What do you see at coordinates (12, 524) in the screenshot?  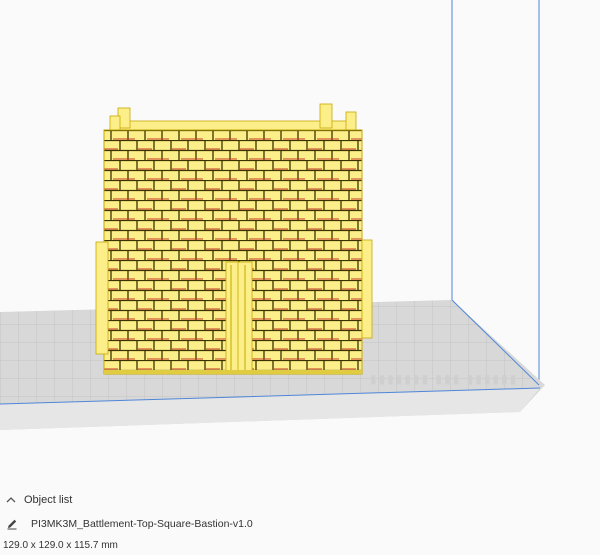 I see `pencil-icon` at bounding box center [12, 524].